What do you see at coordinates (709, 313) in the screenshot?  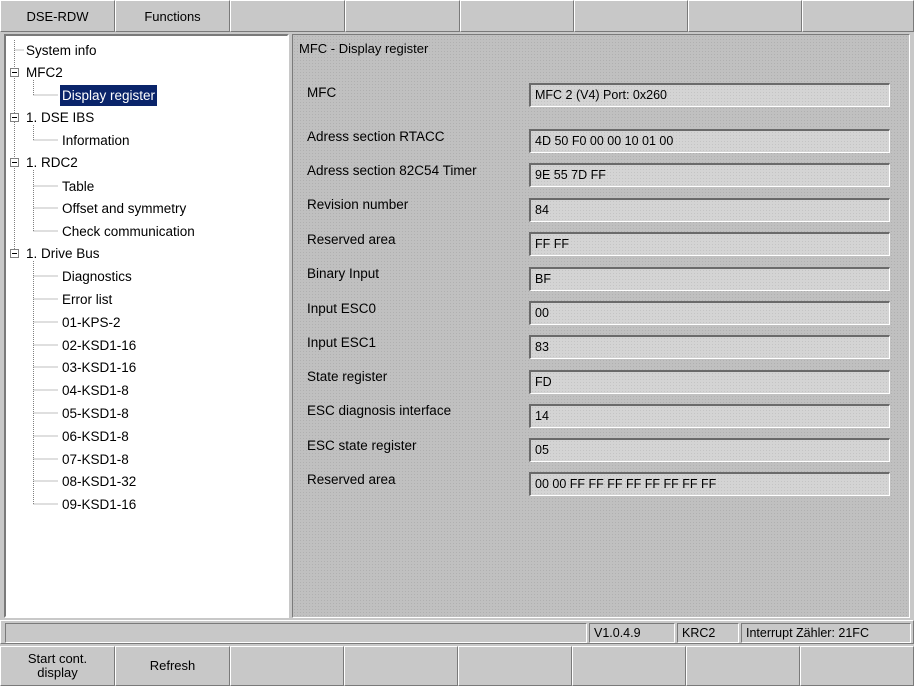 I see `register-value: 00` at bounding box center [709, 313].